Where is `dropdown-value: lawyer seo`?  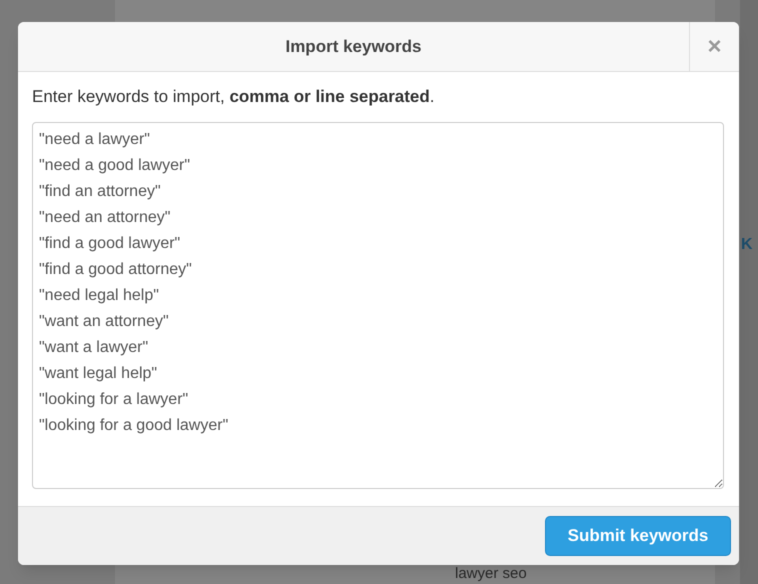
dropdown-value: lawyer seo is located at coordinates (491, 574).